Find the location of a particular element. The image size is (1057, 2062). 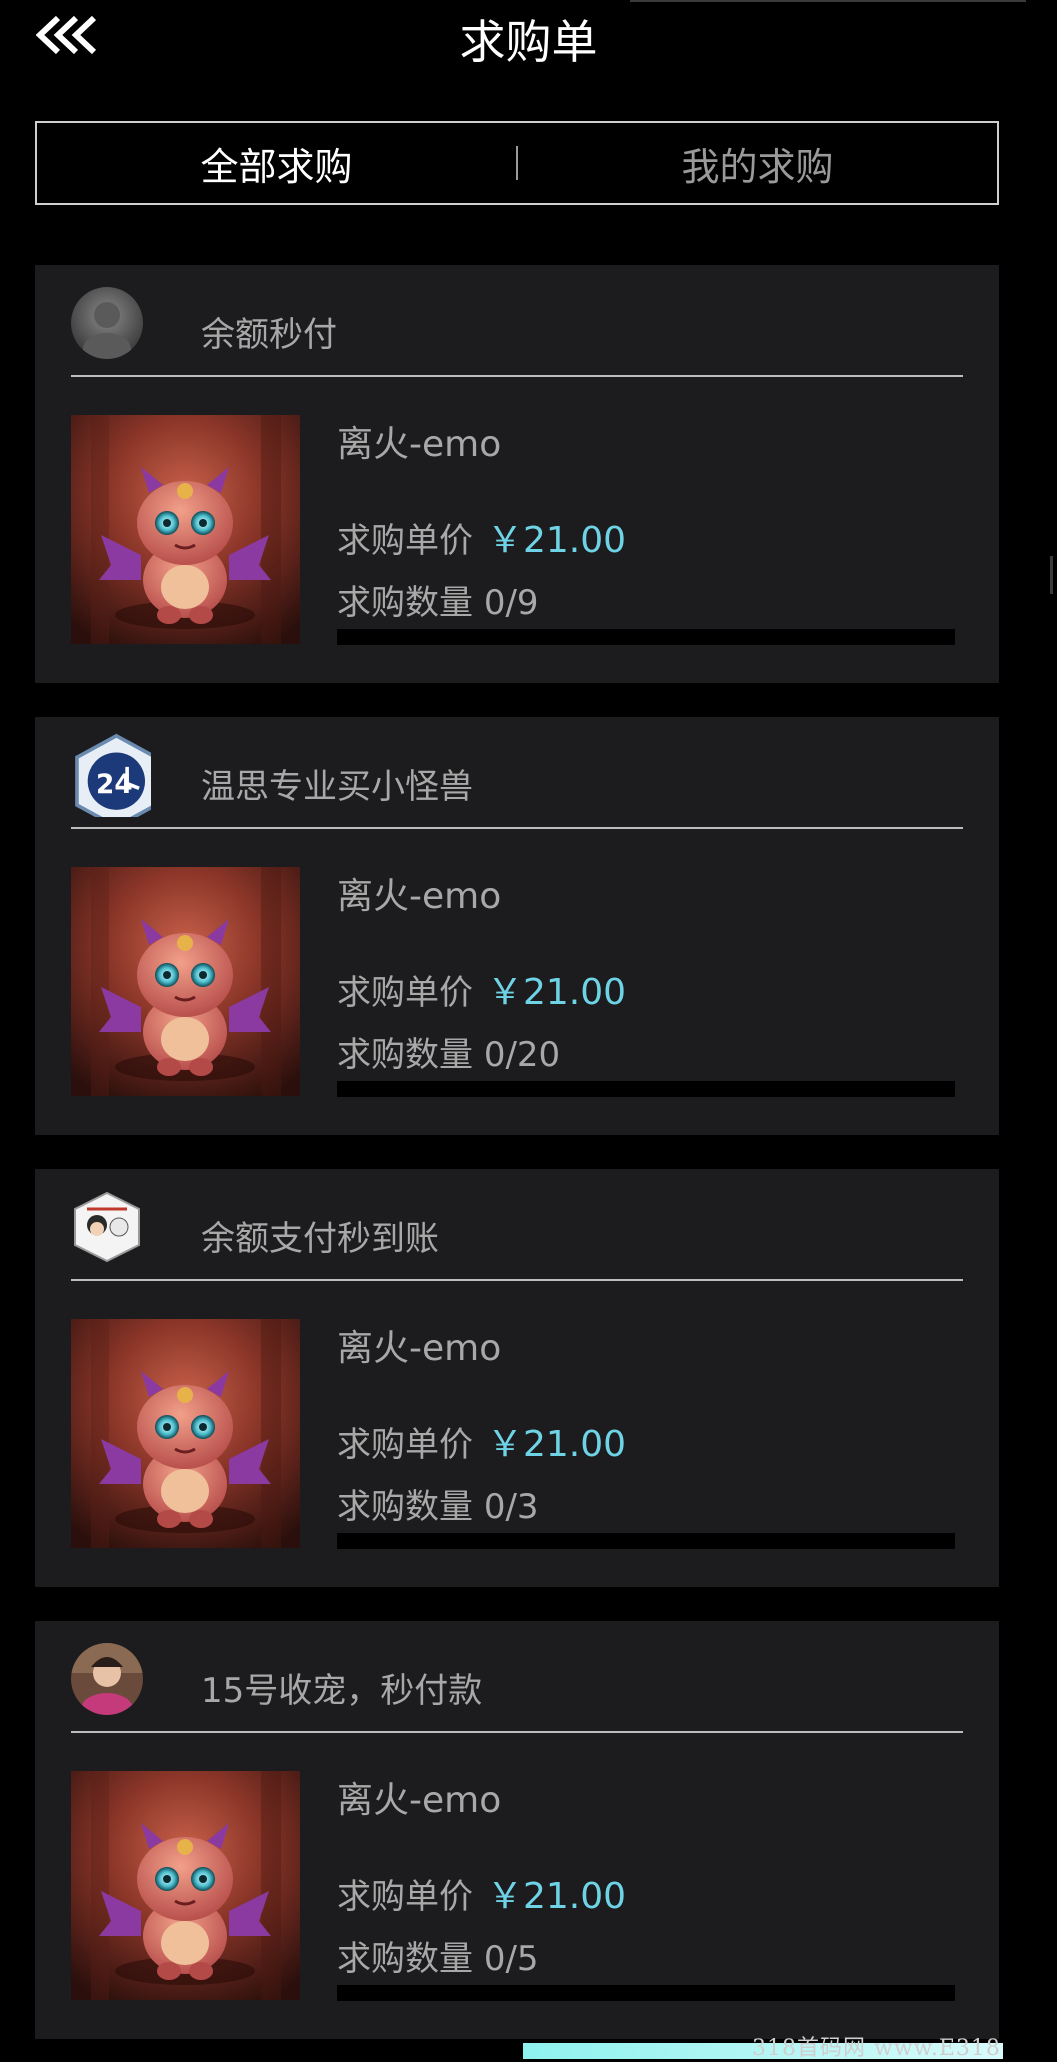

quantity-row: 求购数量 0/20 is located at coordinates (448, 1051).